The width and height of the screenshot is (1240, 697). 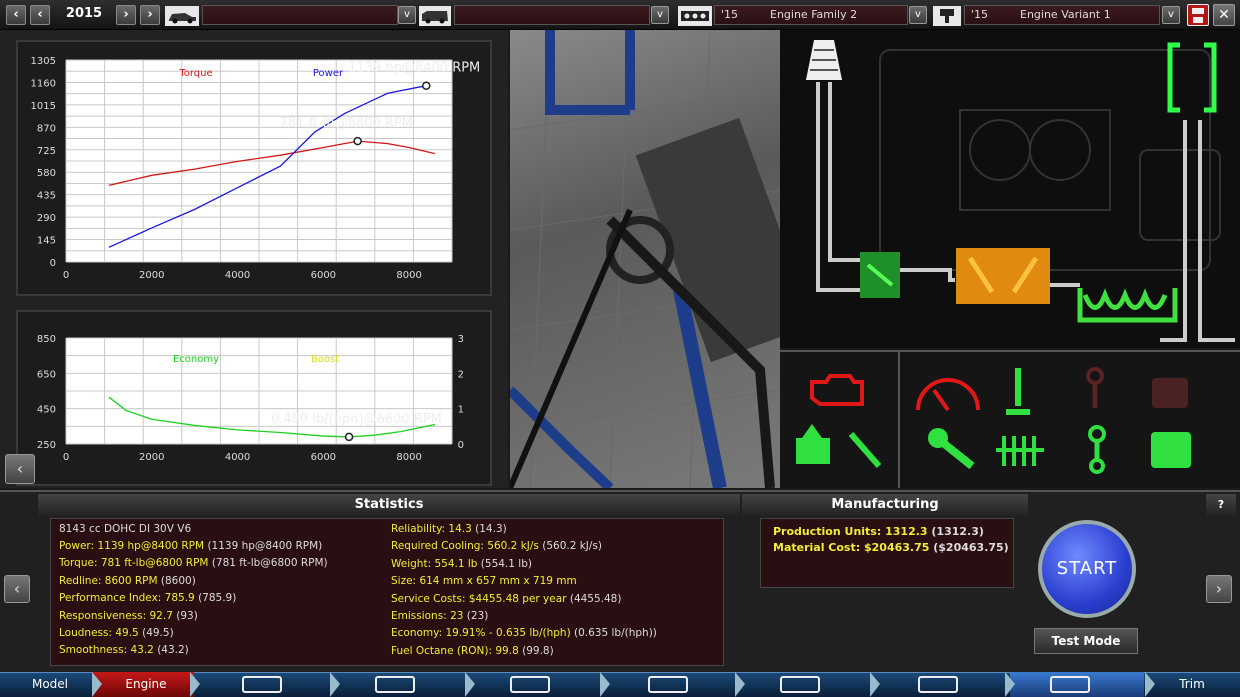 What do you see at coordinates (730, 14) in the screenshot?
I see `engine-family-year: '15` at bounding box center [730, 14].